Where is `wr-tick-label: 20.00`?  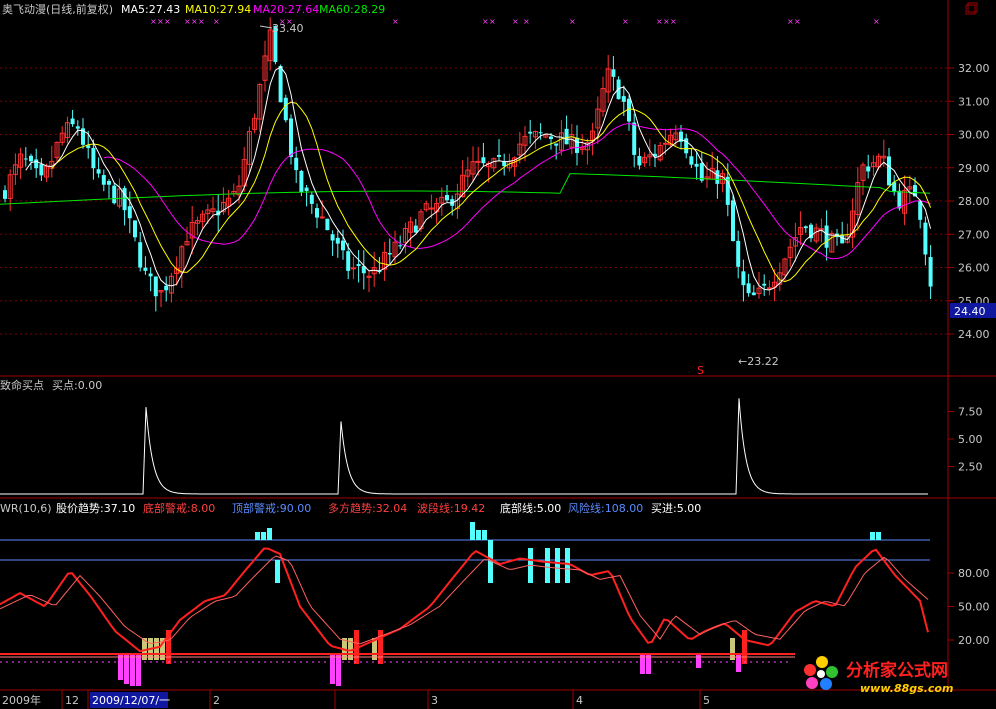
wr-tick-label: 20.00 is located at coordinates (974, 640).